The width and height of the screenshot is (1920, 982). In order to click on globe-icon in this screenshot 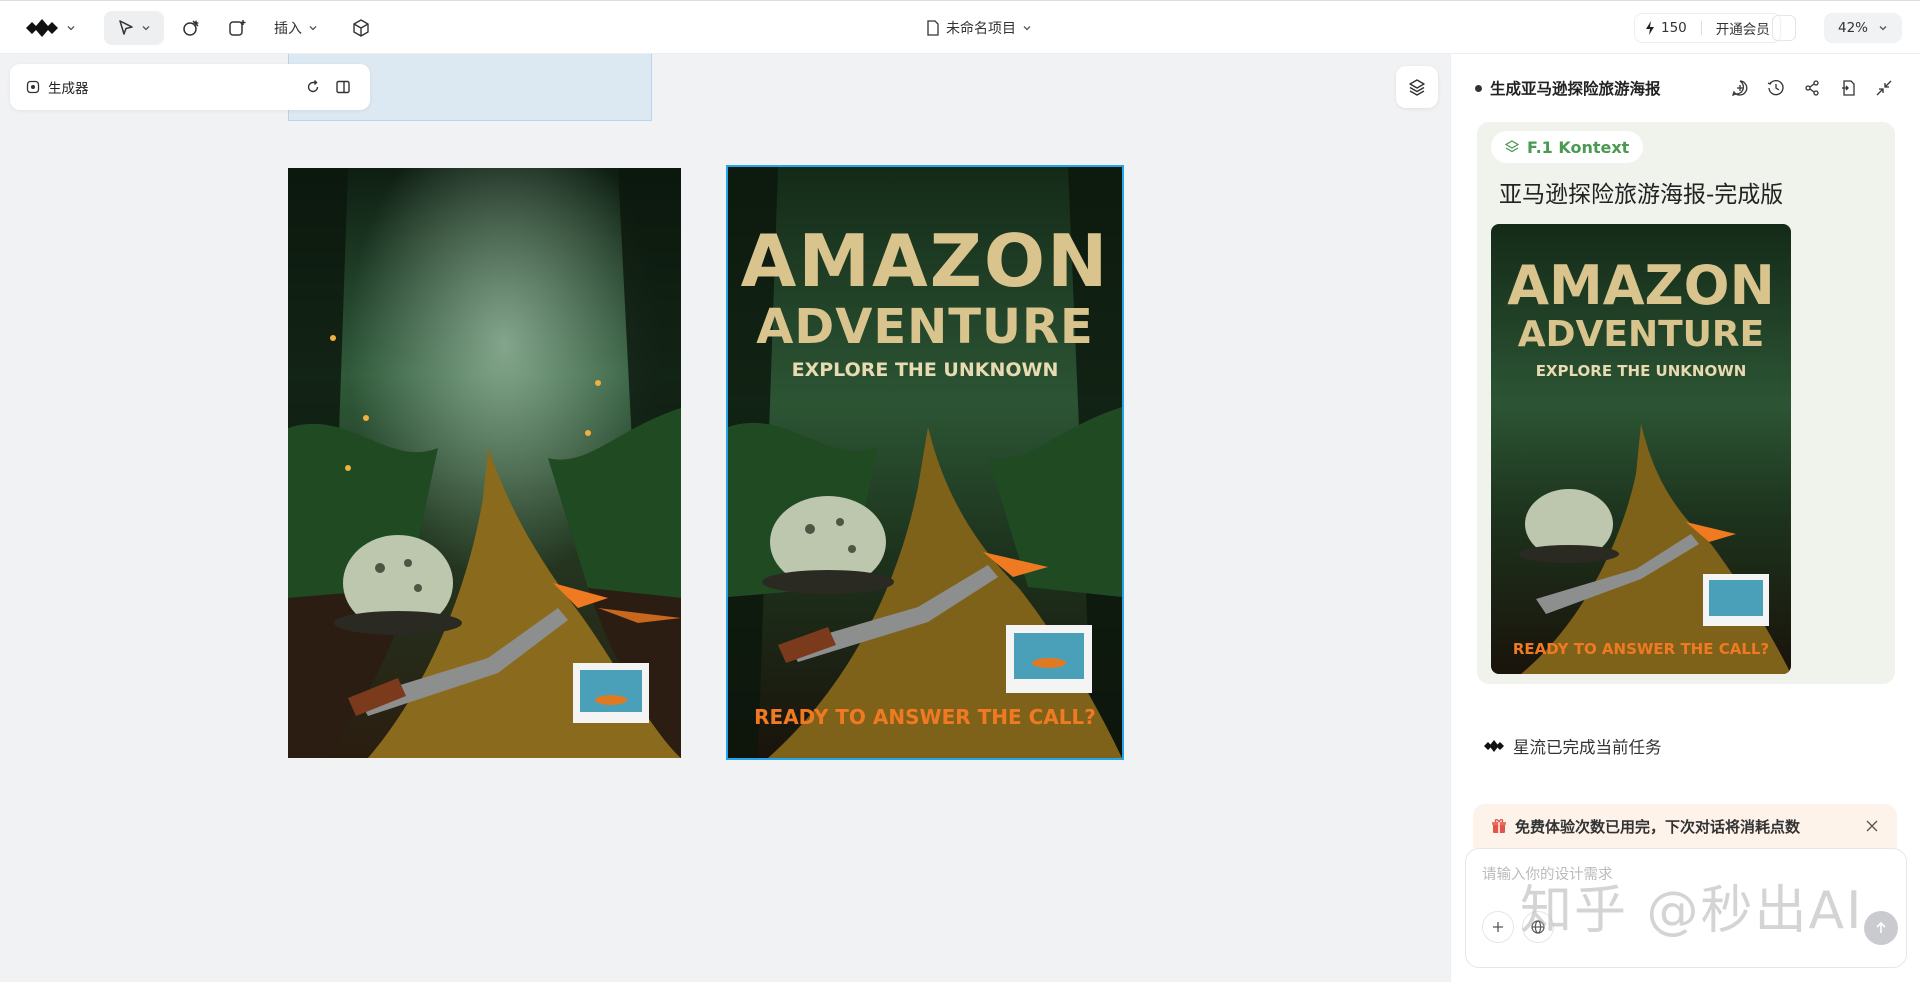, I will do `click(1538, 927)`.